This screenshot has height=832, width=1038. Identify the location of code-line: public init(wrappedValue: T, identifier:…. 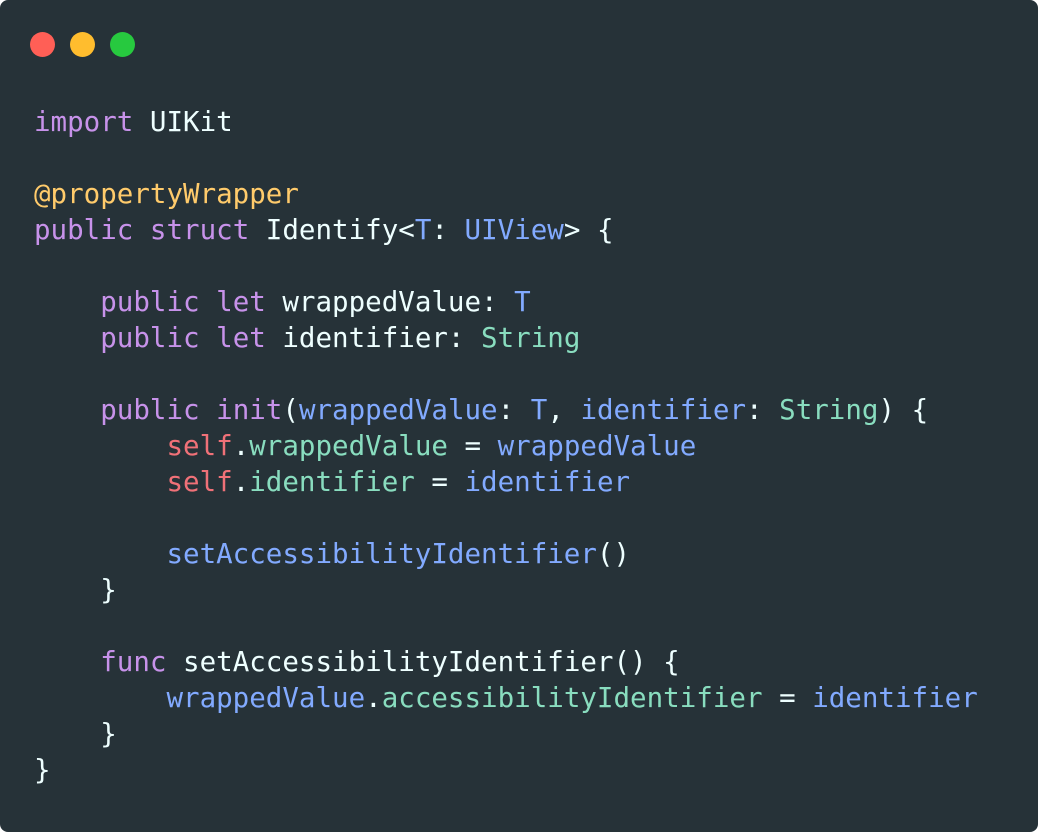
(506, 410).